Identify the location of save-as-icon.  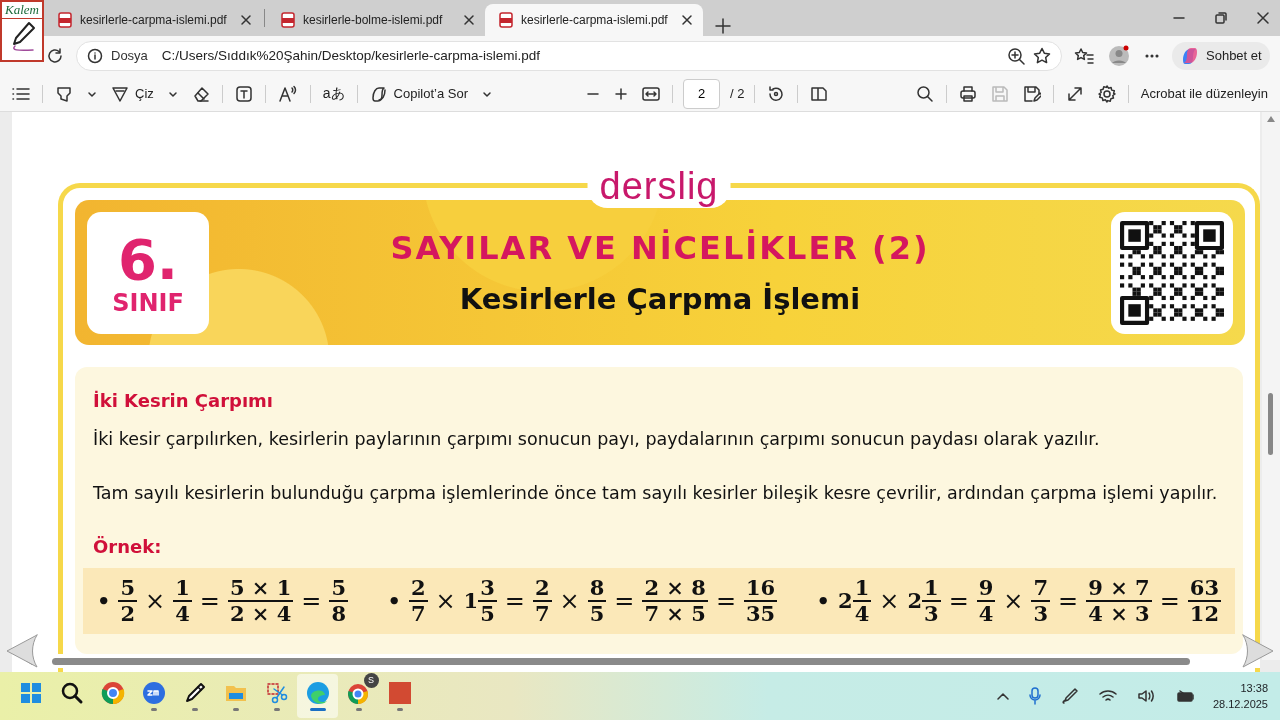
(1031, 93).